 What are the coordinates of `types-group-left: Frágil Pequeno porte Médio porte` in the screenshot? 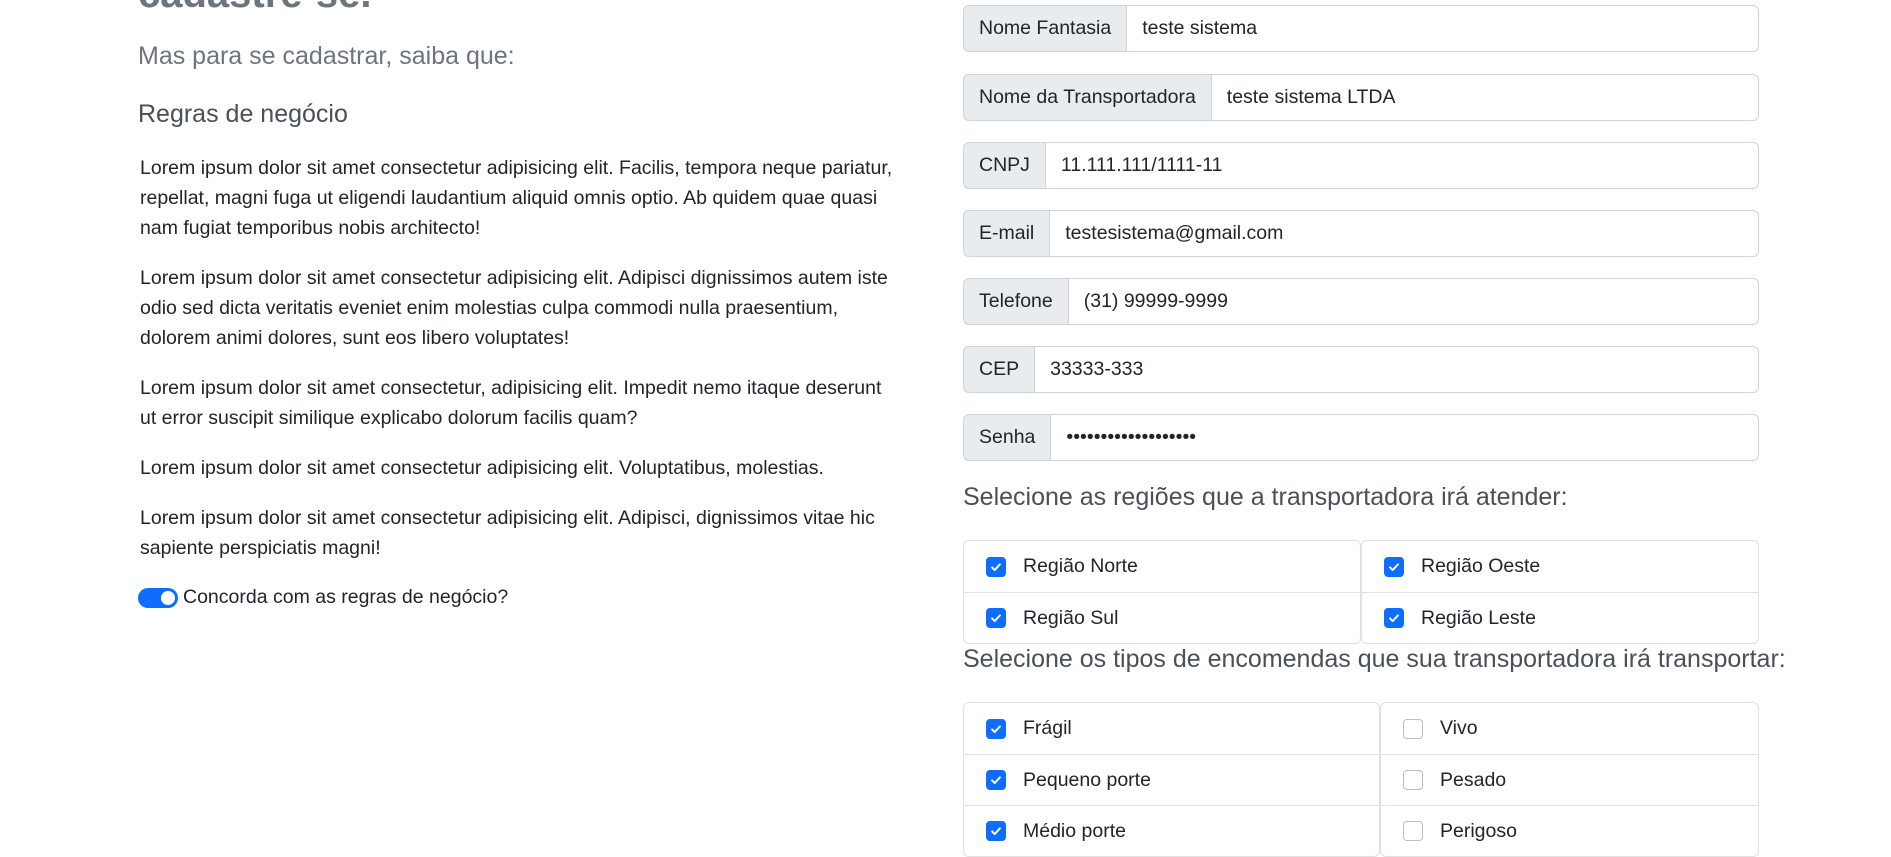 It's located at (1171, 779).